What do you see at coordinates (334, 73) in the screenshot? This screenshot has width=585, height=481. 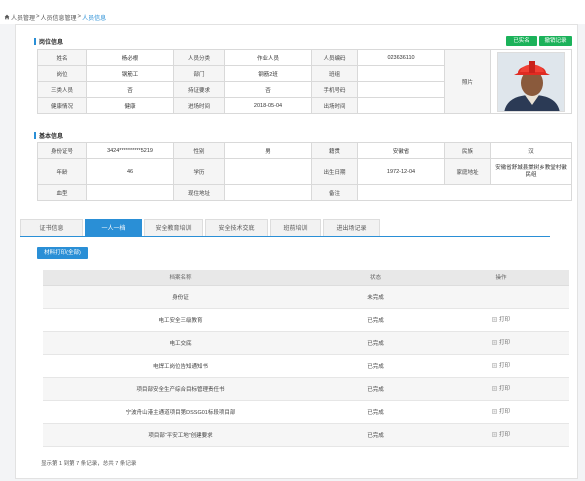 I see `team-label: 班组` at bounding box center [334, 73].